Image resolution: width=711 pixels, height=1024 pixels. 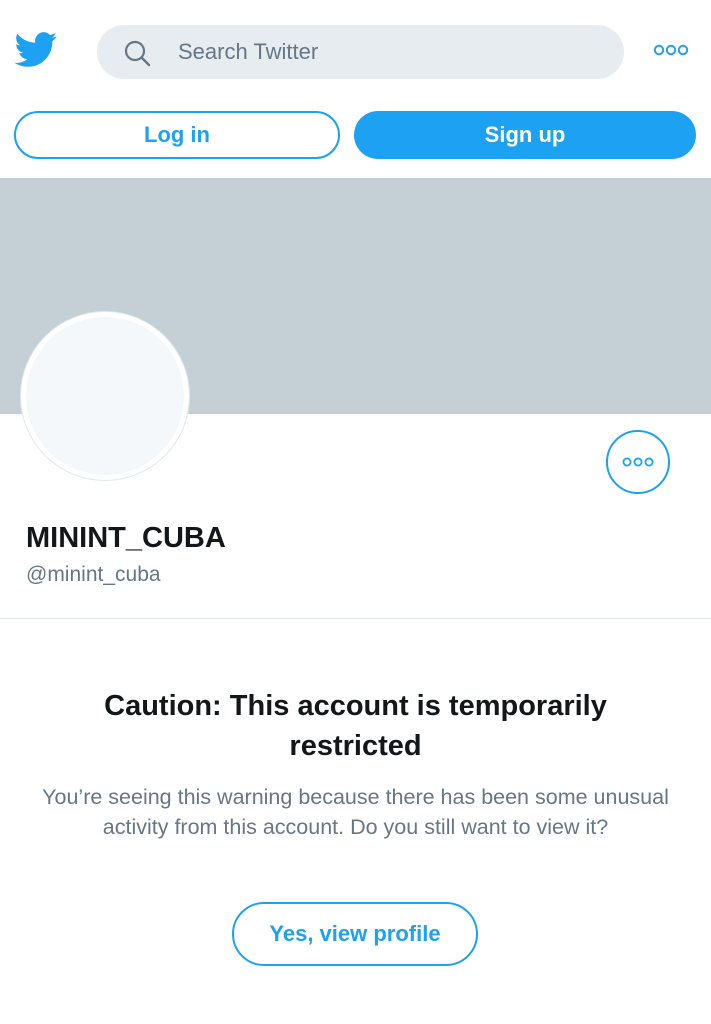 What do you see at coordinates (36, 50) in the screenshot?
I see `twitter-bird-icon` at bounding box center [36, 50].